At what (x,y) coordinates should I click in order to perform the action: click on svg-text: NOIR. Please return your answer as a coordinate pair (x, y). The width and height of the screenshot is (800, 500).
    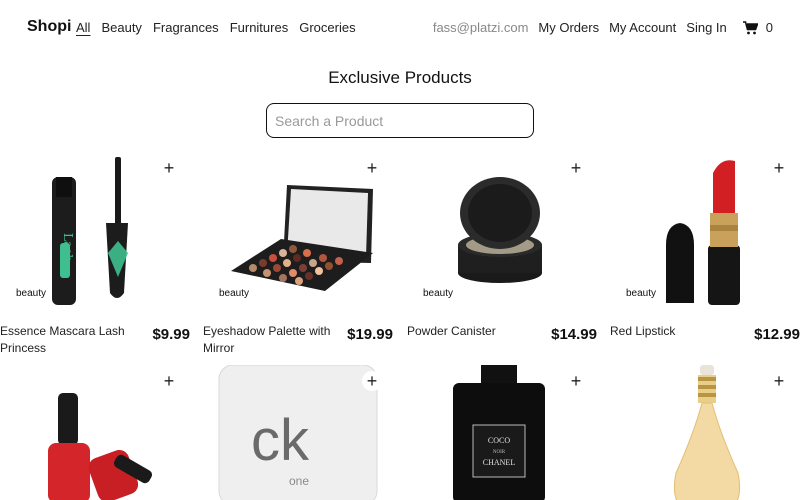
    Looking at the image, I should click on (499, 452).